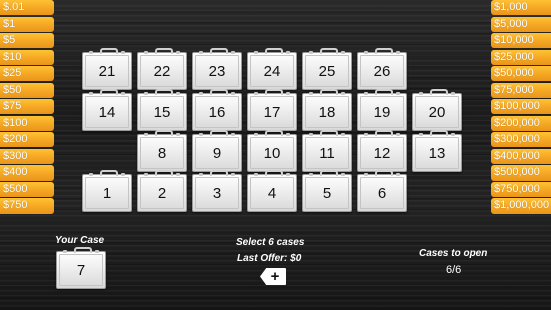  I want to click on briefcase-14: 14, so click(107, 110).